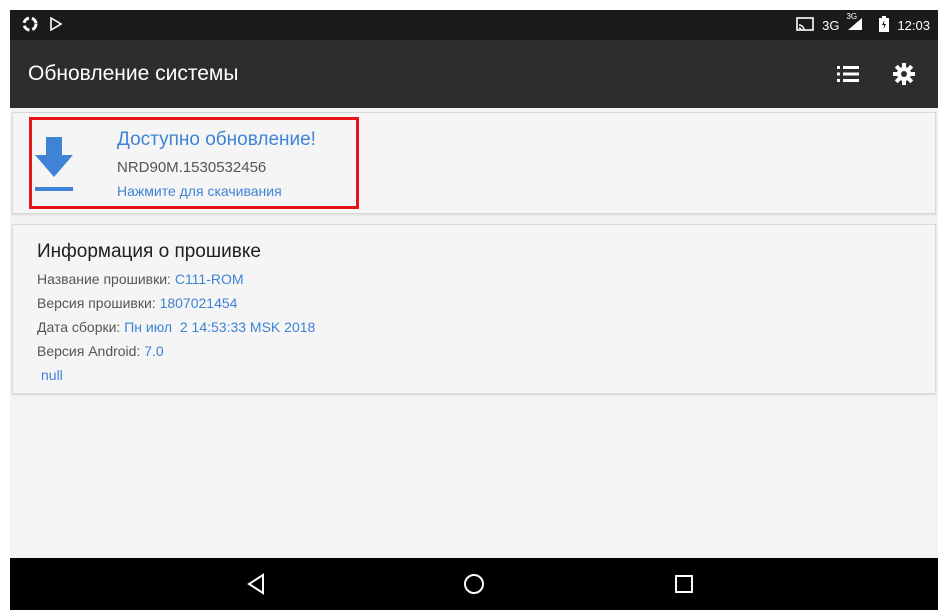 The image size is (938, 610). I want to click on home-icon, so click(474, 584).